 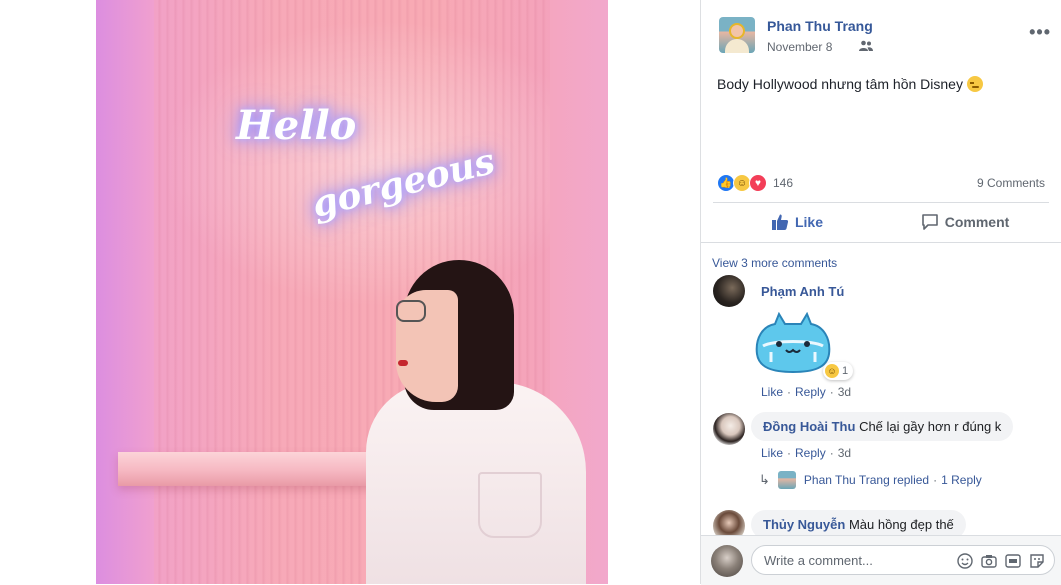 What do you see at coordinates (974, 84) in the screenshot?
I see `smirk-emoji-icon` at bounding box center [974, 84].